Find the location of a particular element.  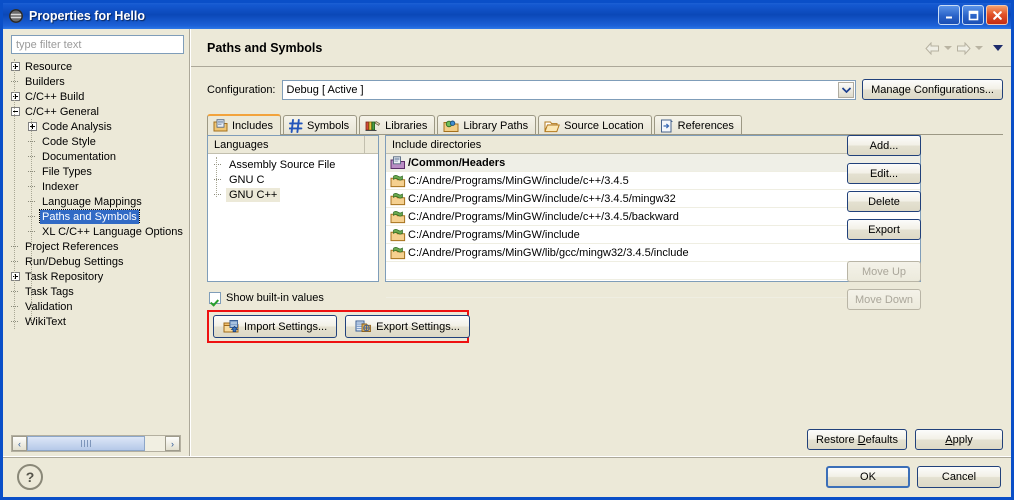

language-item-assembly-source-file: Assembly Source File is located at coordinates (296, 164).